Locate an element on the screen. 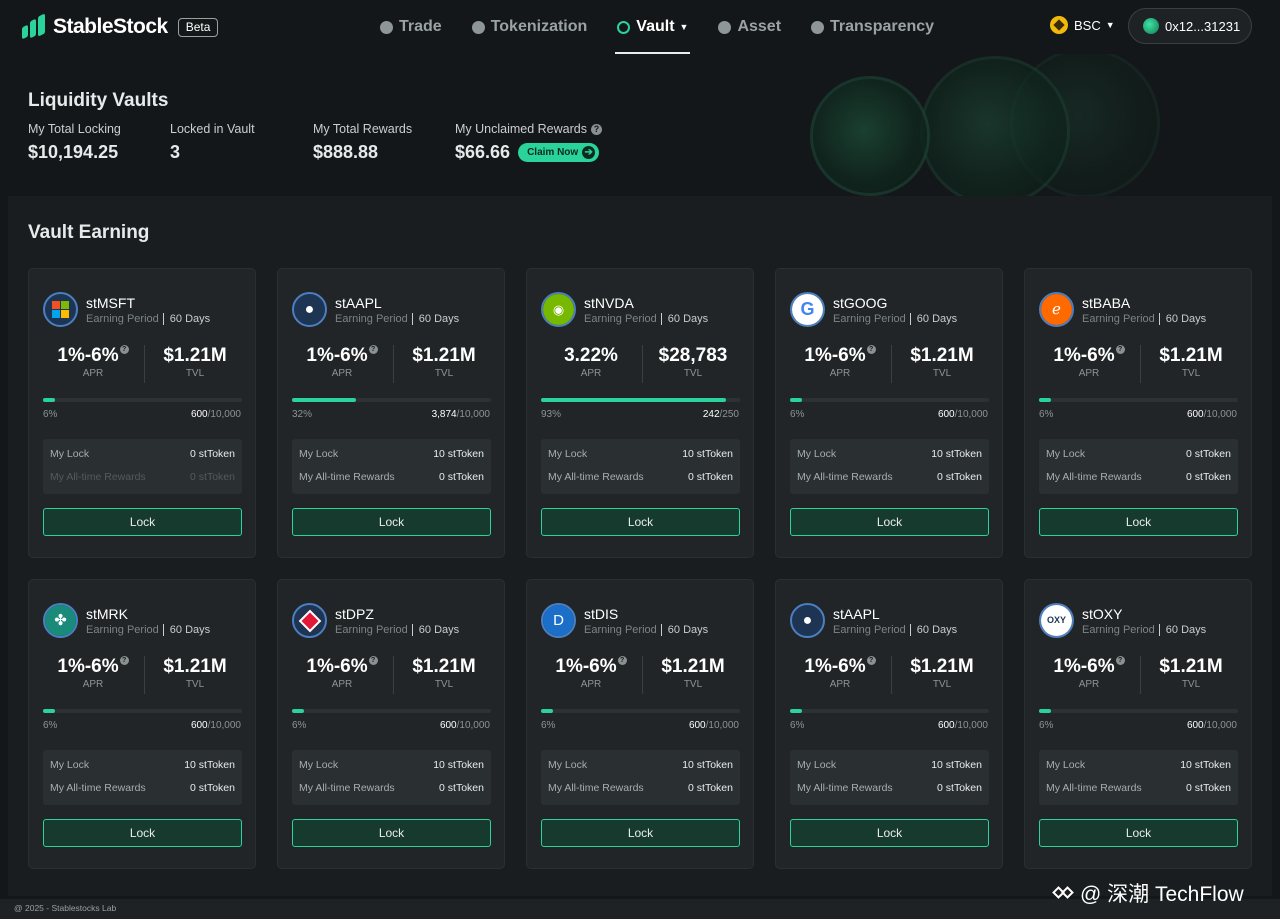  tvl-block: $28,783 TVL is located at coordinates (693, 362).